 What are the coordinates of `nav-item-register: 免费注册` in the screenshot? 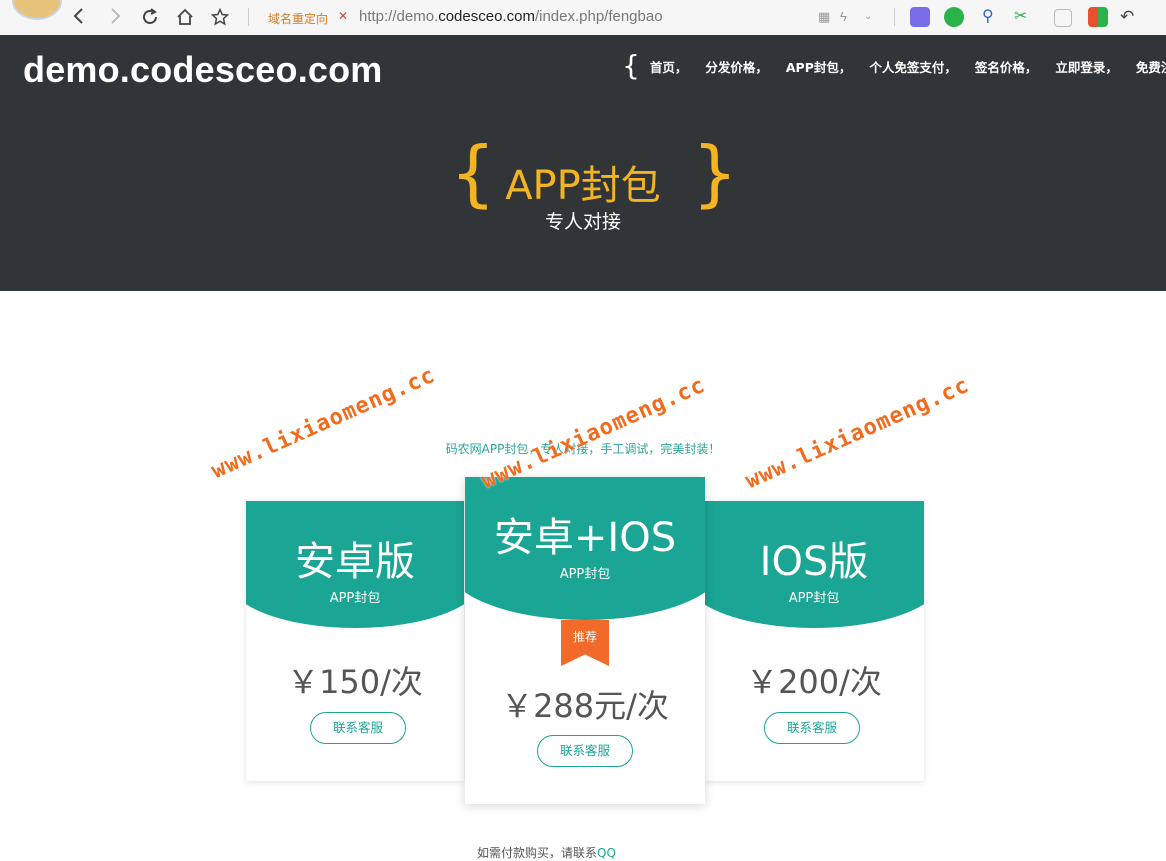 It's located at (1151, 66).